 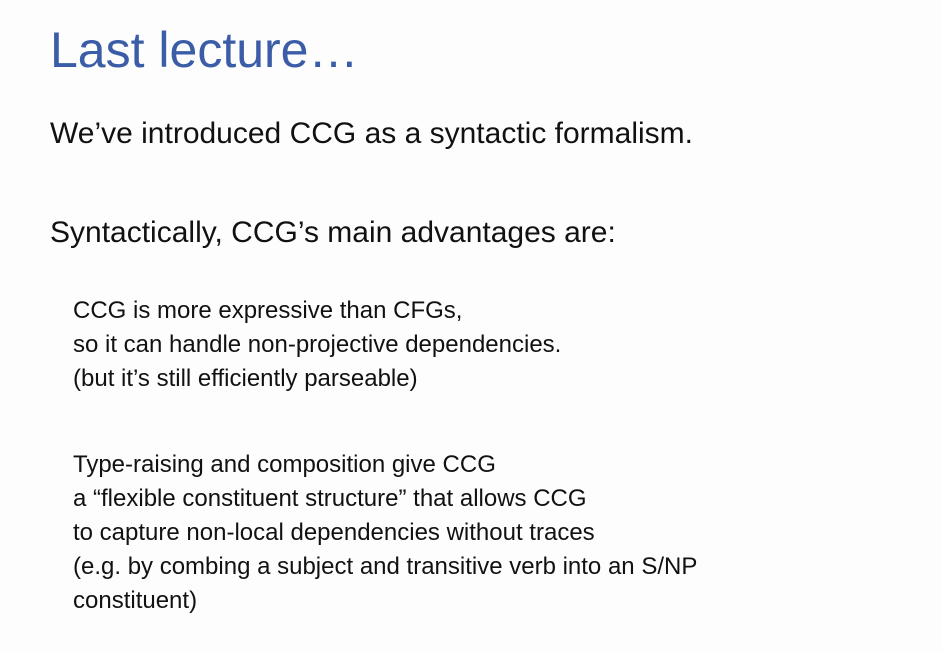 What do you see at coordinates (284, 464) in the screenshot?
I see `point-line: Type-raising and composition give CCG` at bounding box center [284, 464].